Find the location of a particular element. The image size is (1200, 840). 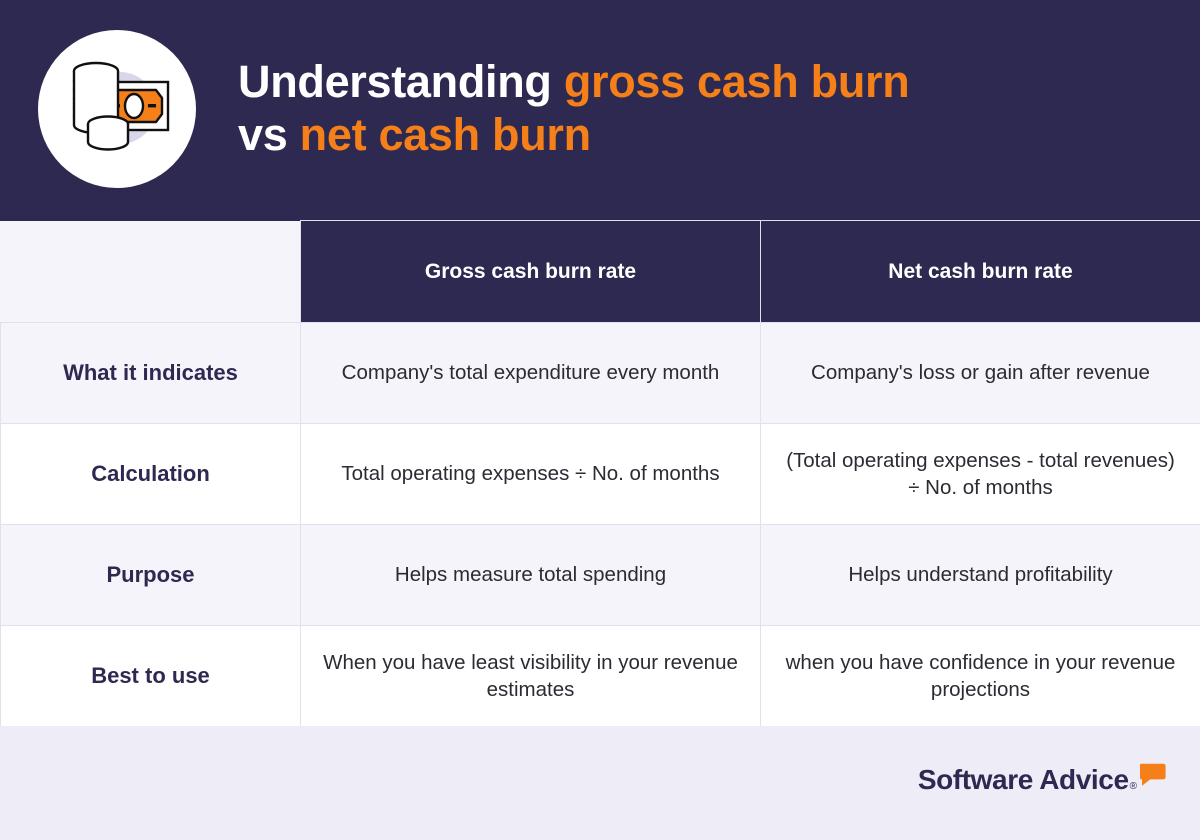

cell-net-what-it-indicates: Company's loss or gain after revenue is located at coordinates (980, 373).